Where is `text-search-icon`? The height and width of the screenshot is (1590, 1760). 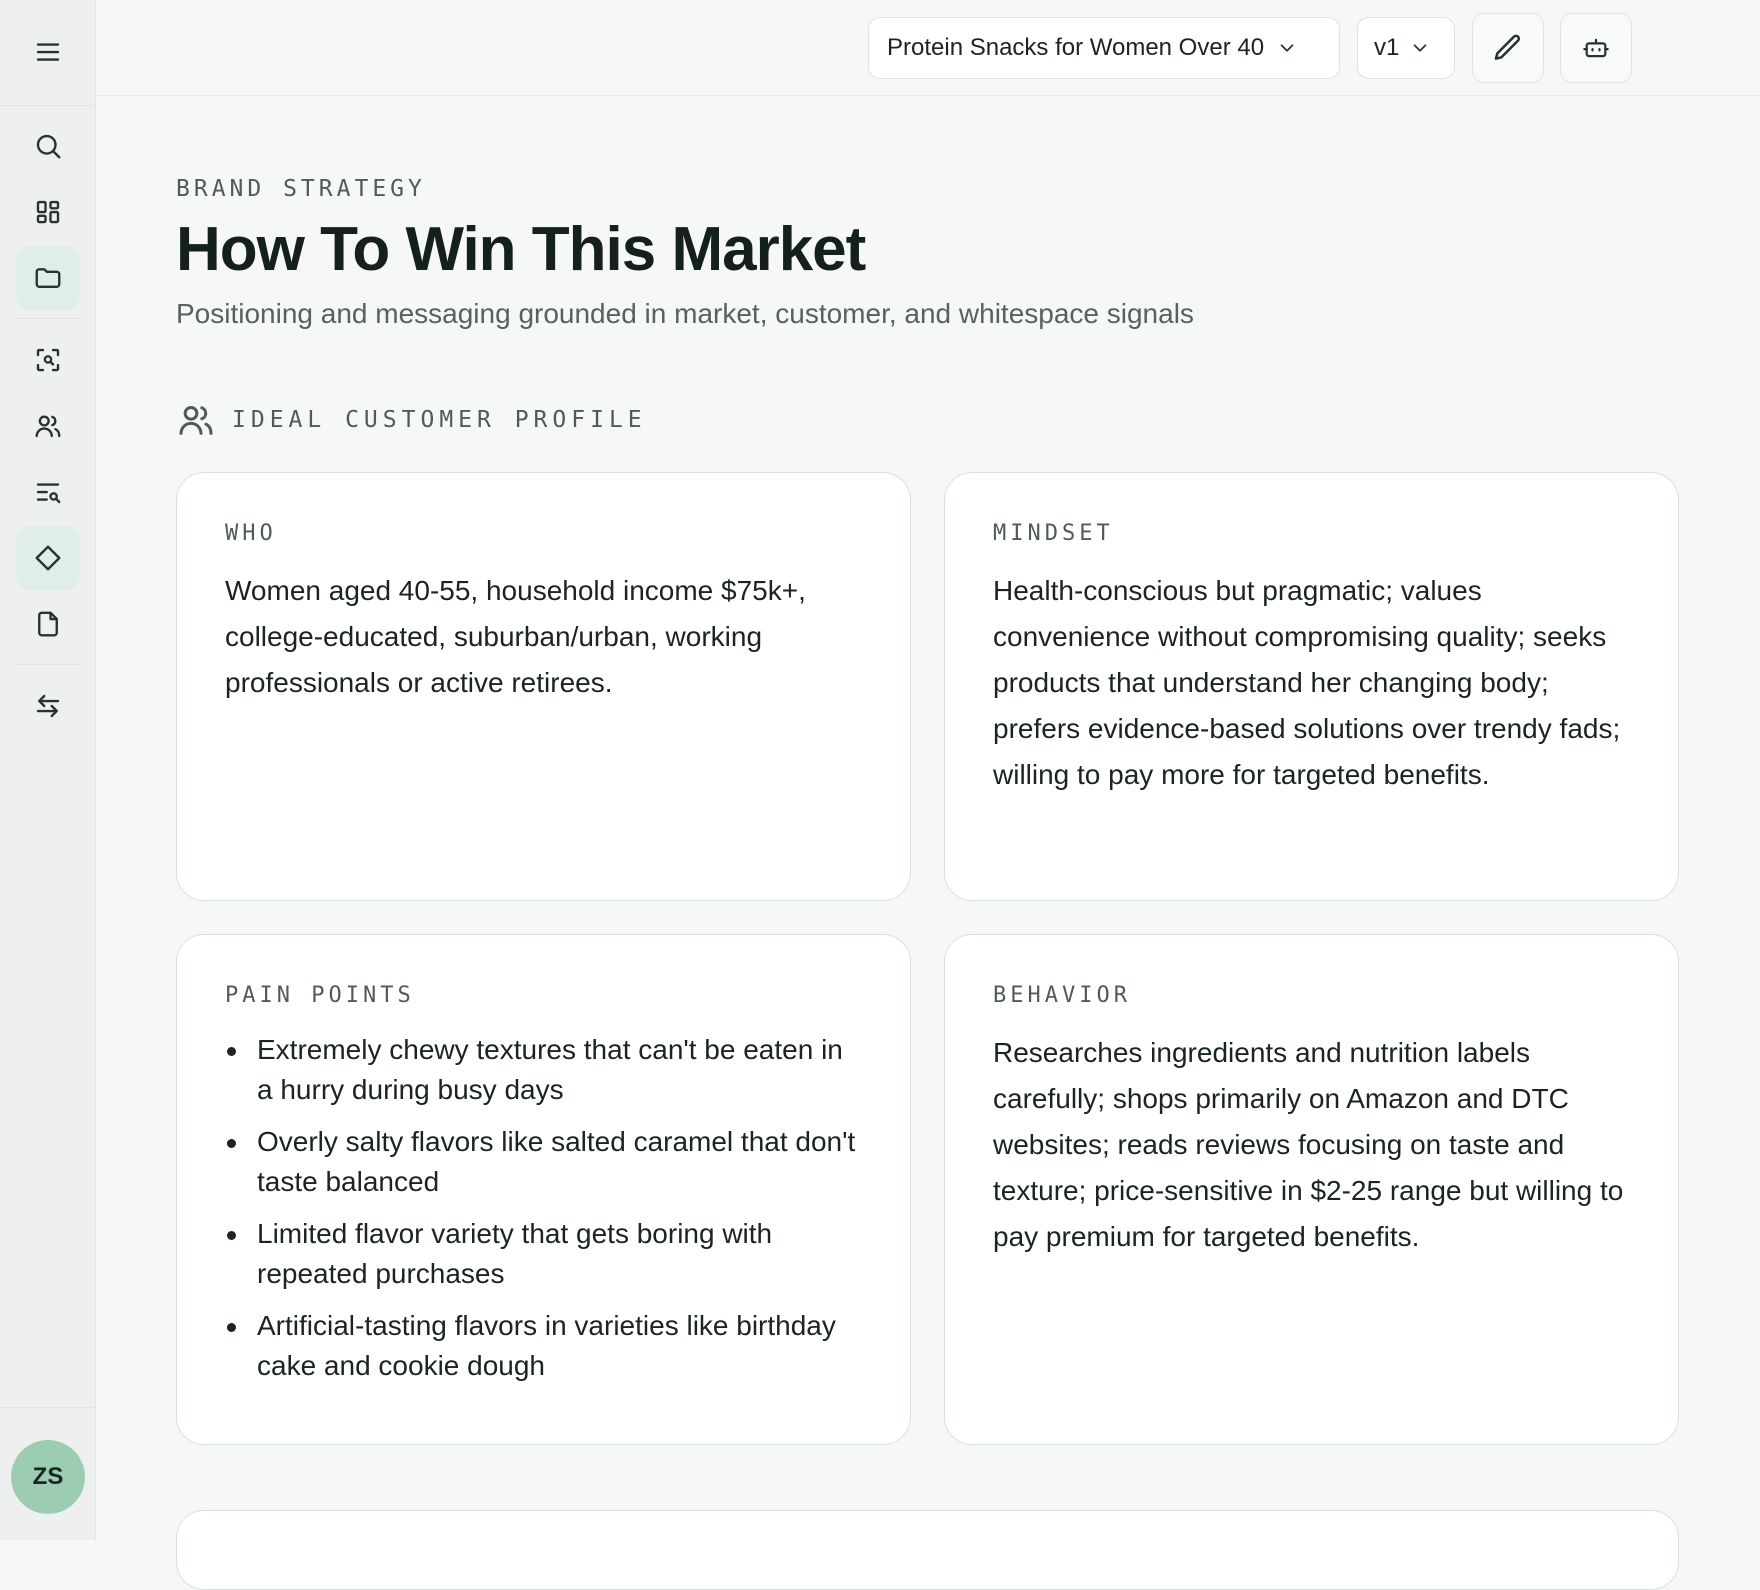 text-search-icon is located at coordinates (48, 493).